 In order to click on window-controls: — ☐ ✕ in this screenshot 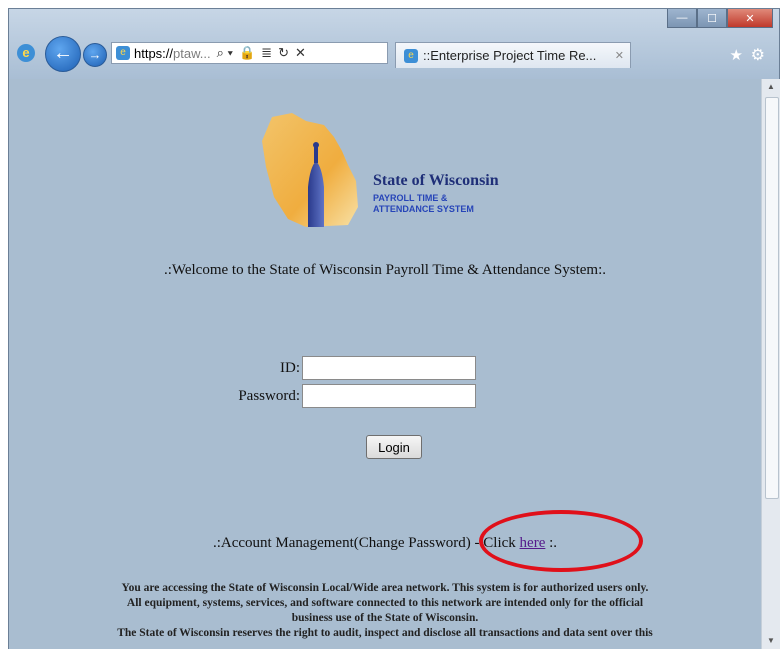, I will do `click(720, 18)`.